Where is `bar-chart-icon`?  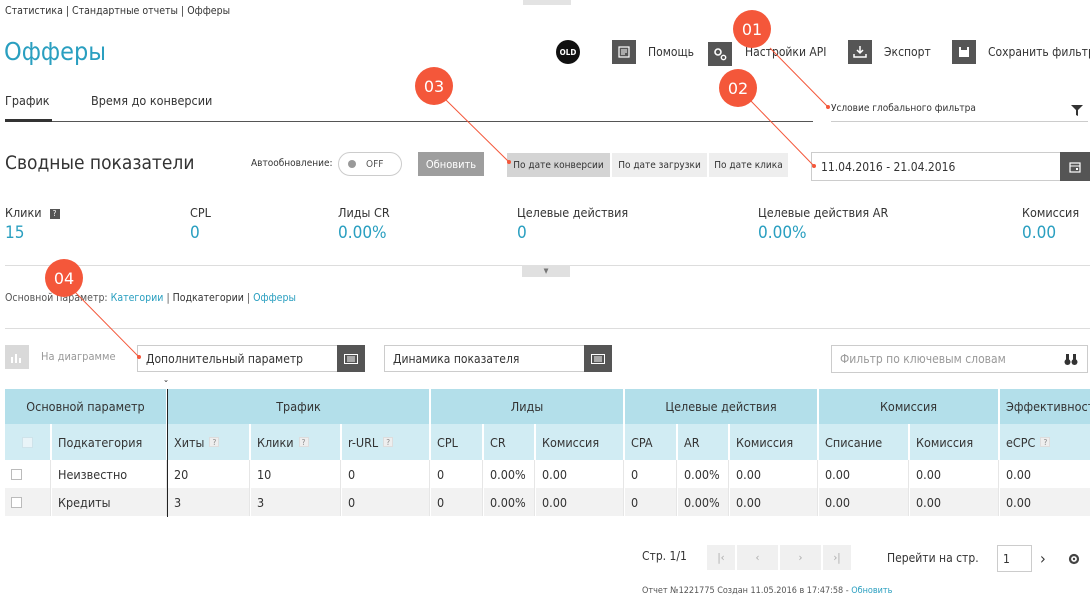 bar-chart-icon is located at coordinates (17, 357).